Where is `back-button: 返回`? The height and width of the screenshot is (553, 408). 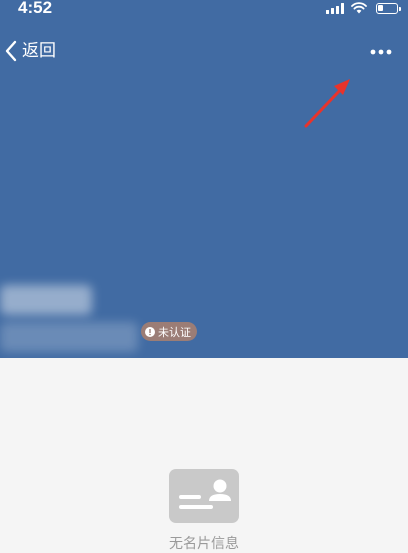 back-button: 返回 is located at coordinates (30, 51).